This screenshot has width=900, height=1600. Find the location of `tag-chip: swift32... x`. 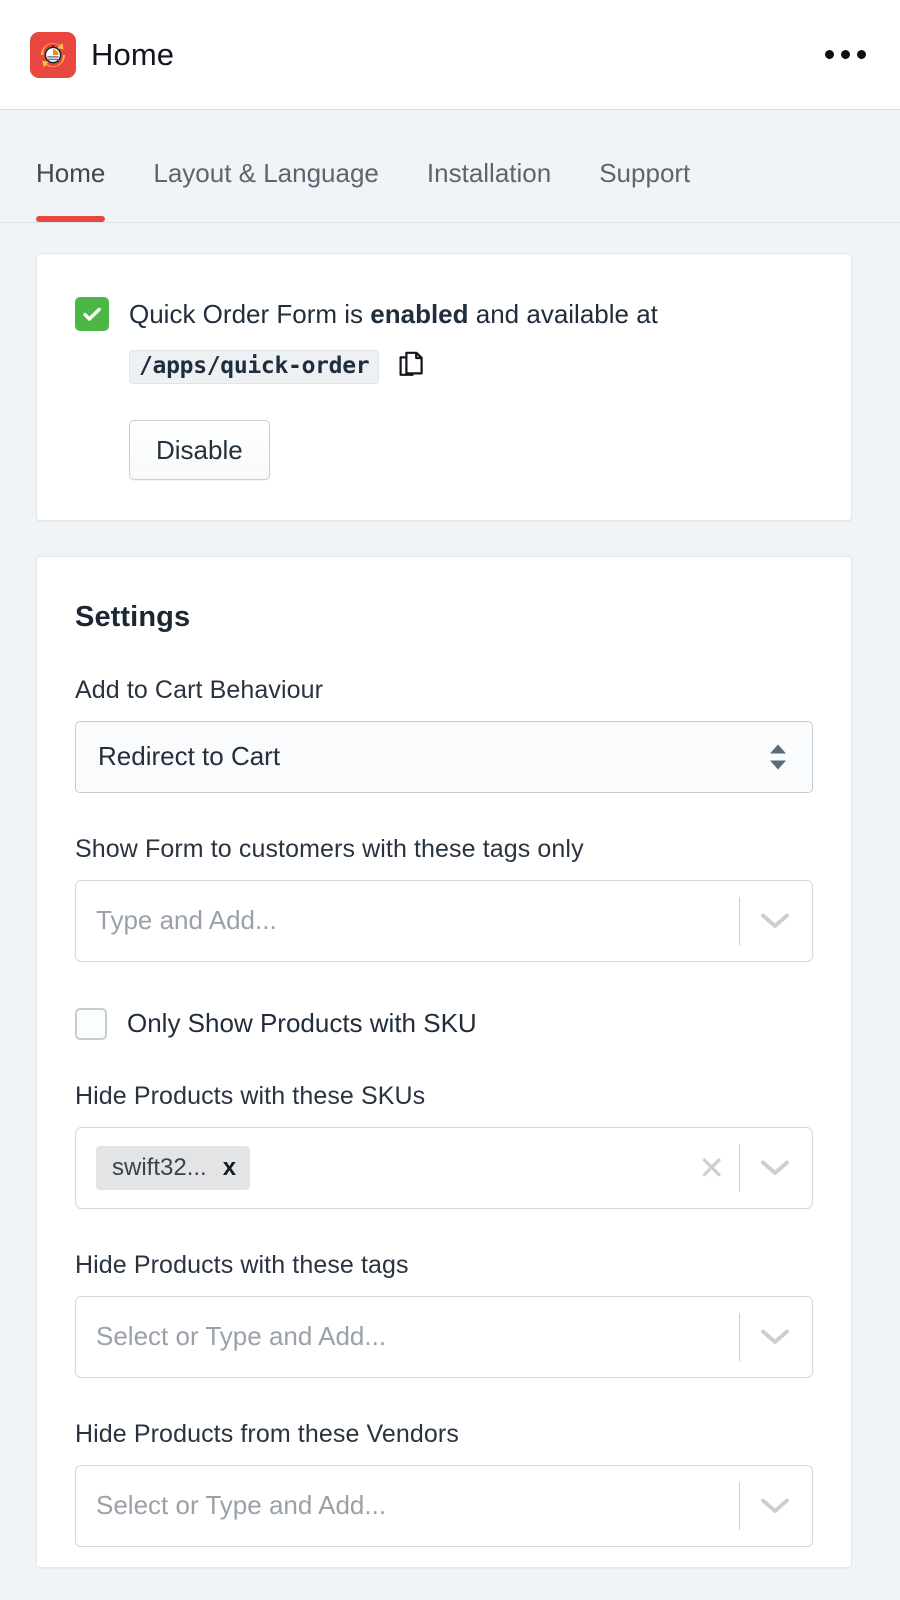

tag-chip: swift32... x is located at coordinates (173, 1167).